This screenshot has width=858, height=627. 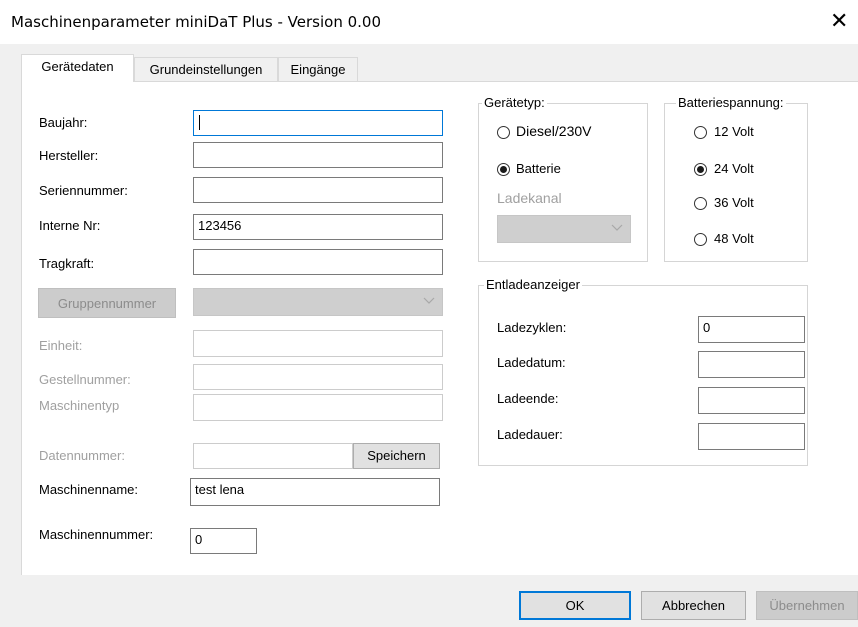 What do you see at coordinates (82, 455) in the screenshot?
I see `datennummer-label: Datennummer:` at bounding box center [82, 455].